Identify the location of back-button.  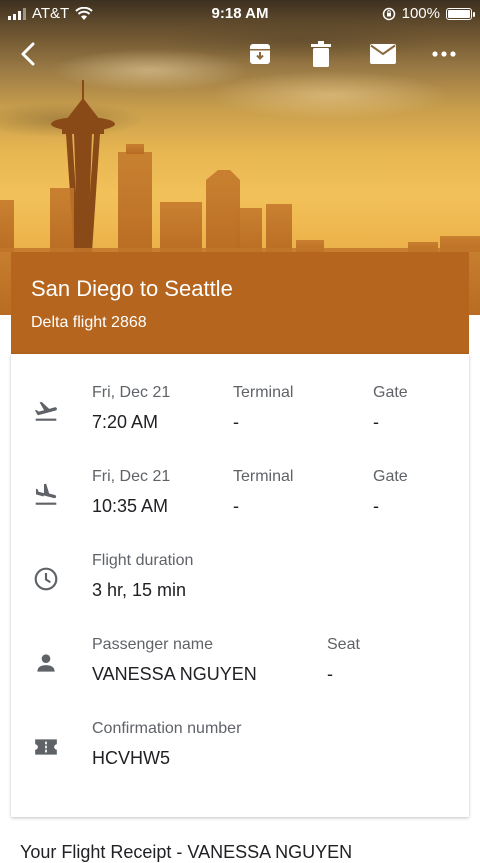
(28, 54).